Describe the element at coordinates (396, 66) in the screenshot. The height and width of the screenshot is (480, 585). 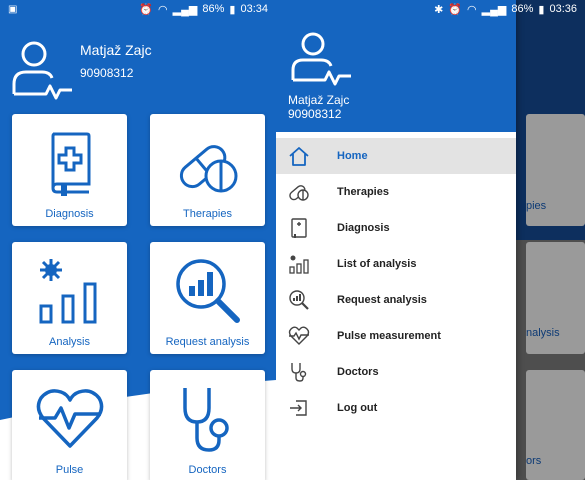
I see `drawer-header: Matjaž Zajc 90908312` at that location.